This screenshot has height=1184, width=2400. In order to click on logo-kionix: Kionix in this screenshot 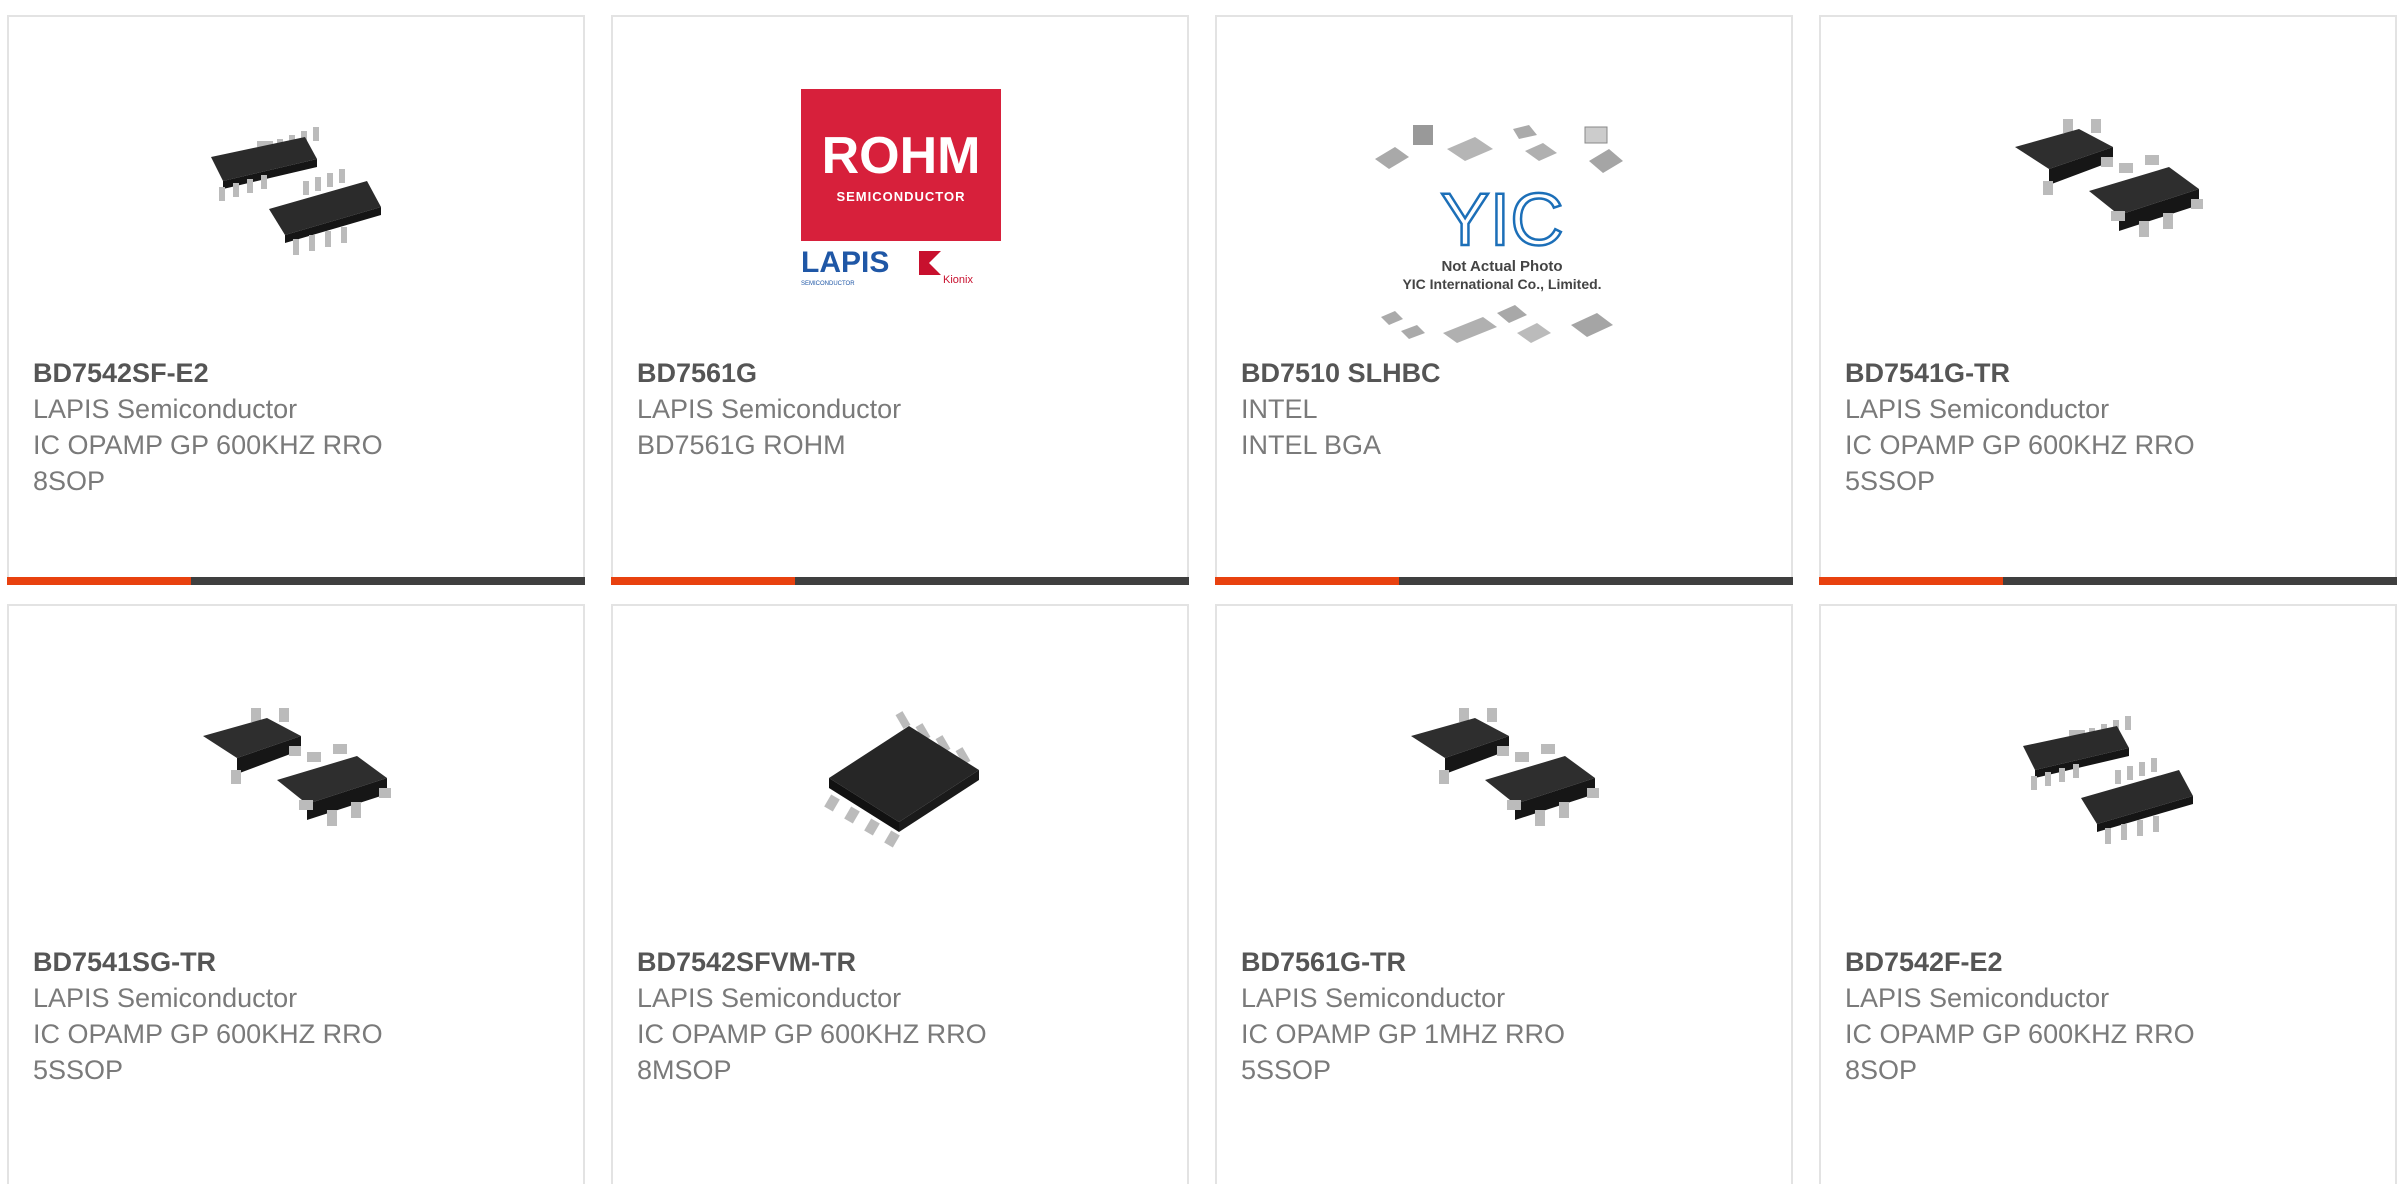, I will do `click(958, 280)`.